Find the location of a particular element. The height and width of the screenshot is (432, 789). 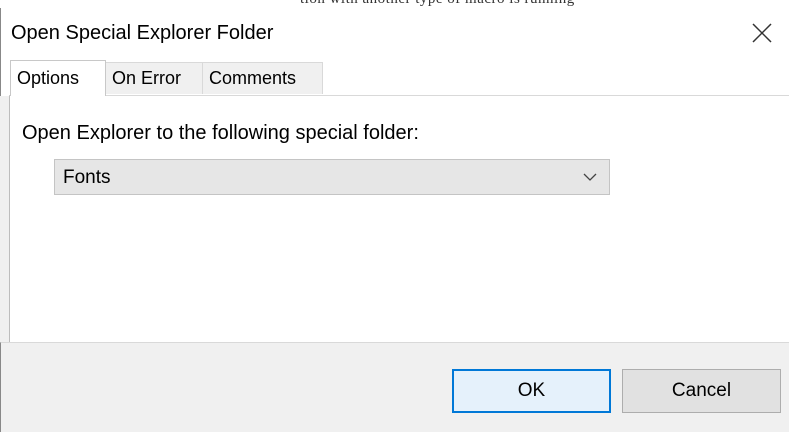

ok-button: OK is located at coordinates (531, 391).